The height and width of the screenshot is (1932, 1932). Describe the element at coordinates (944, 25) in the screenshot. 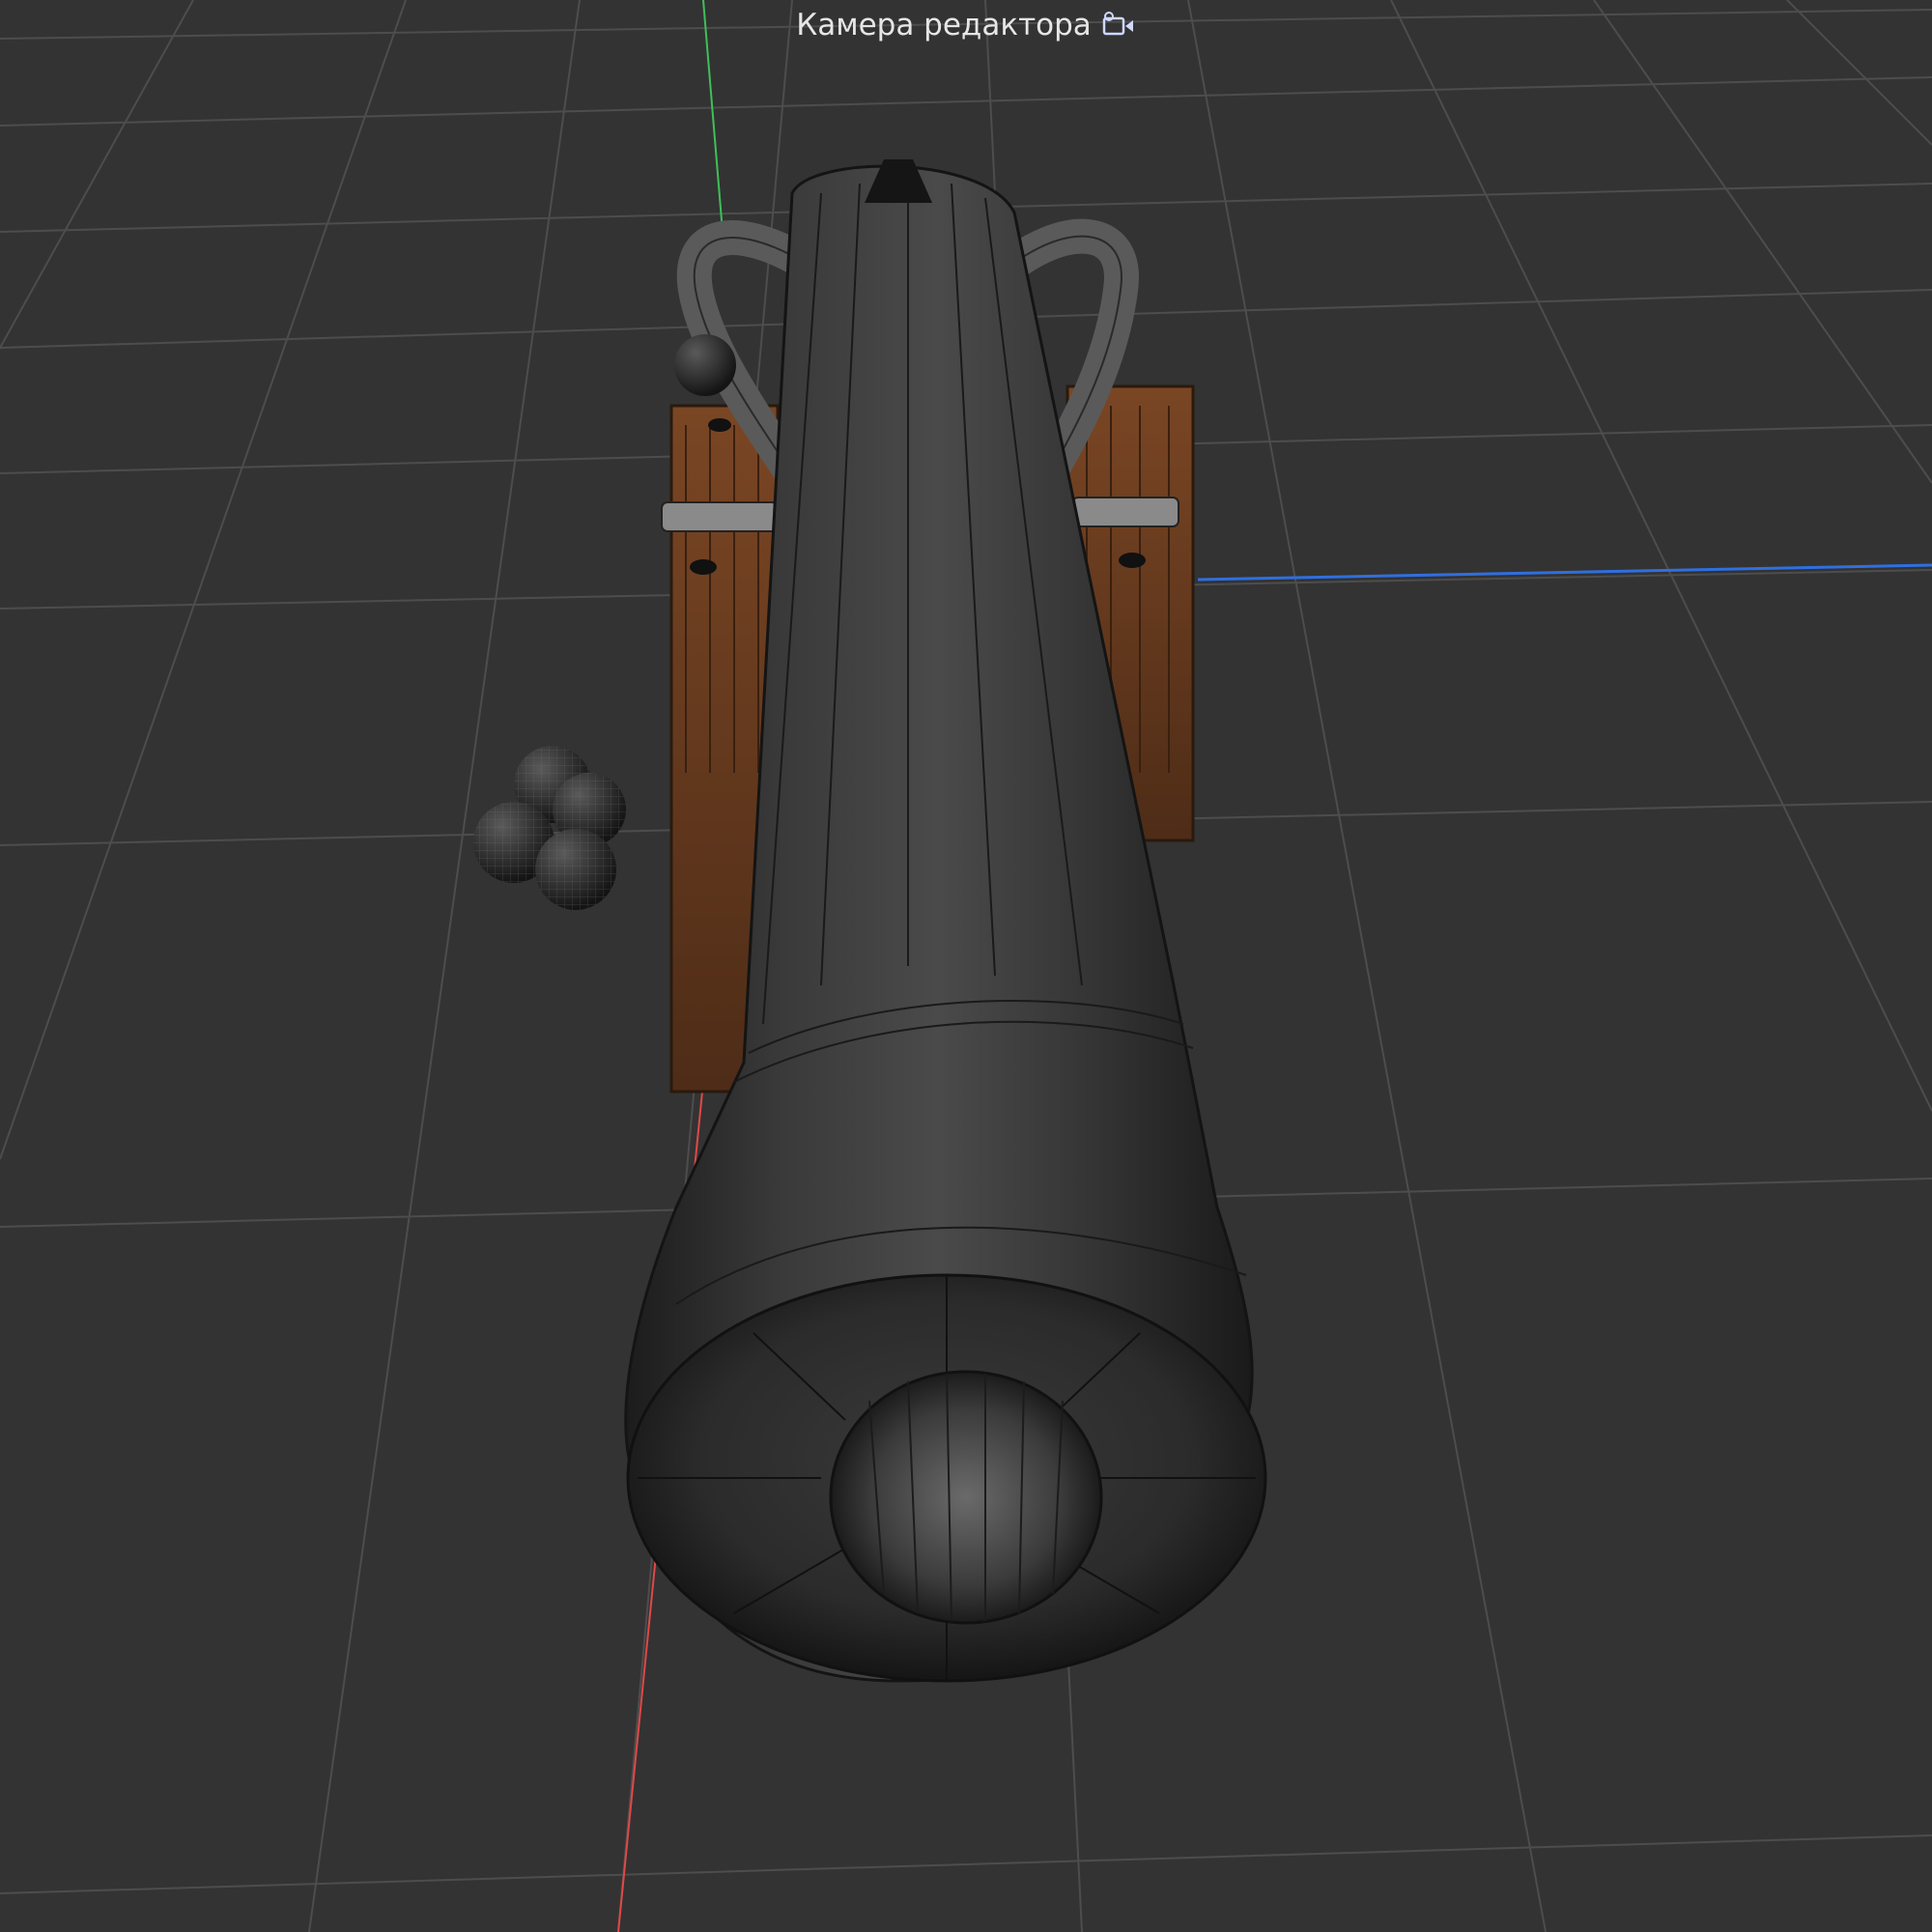

I see `camera-label-text: Камера редактора` at that location.